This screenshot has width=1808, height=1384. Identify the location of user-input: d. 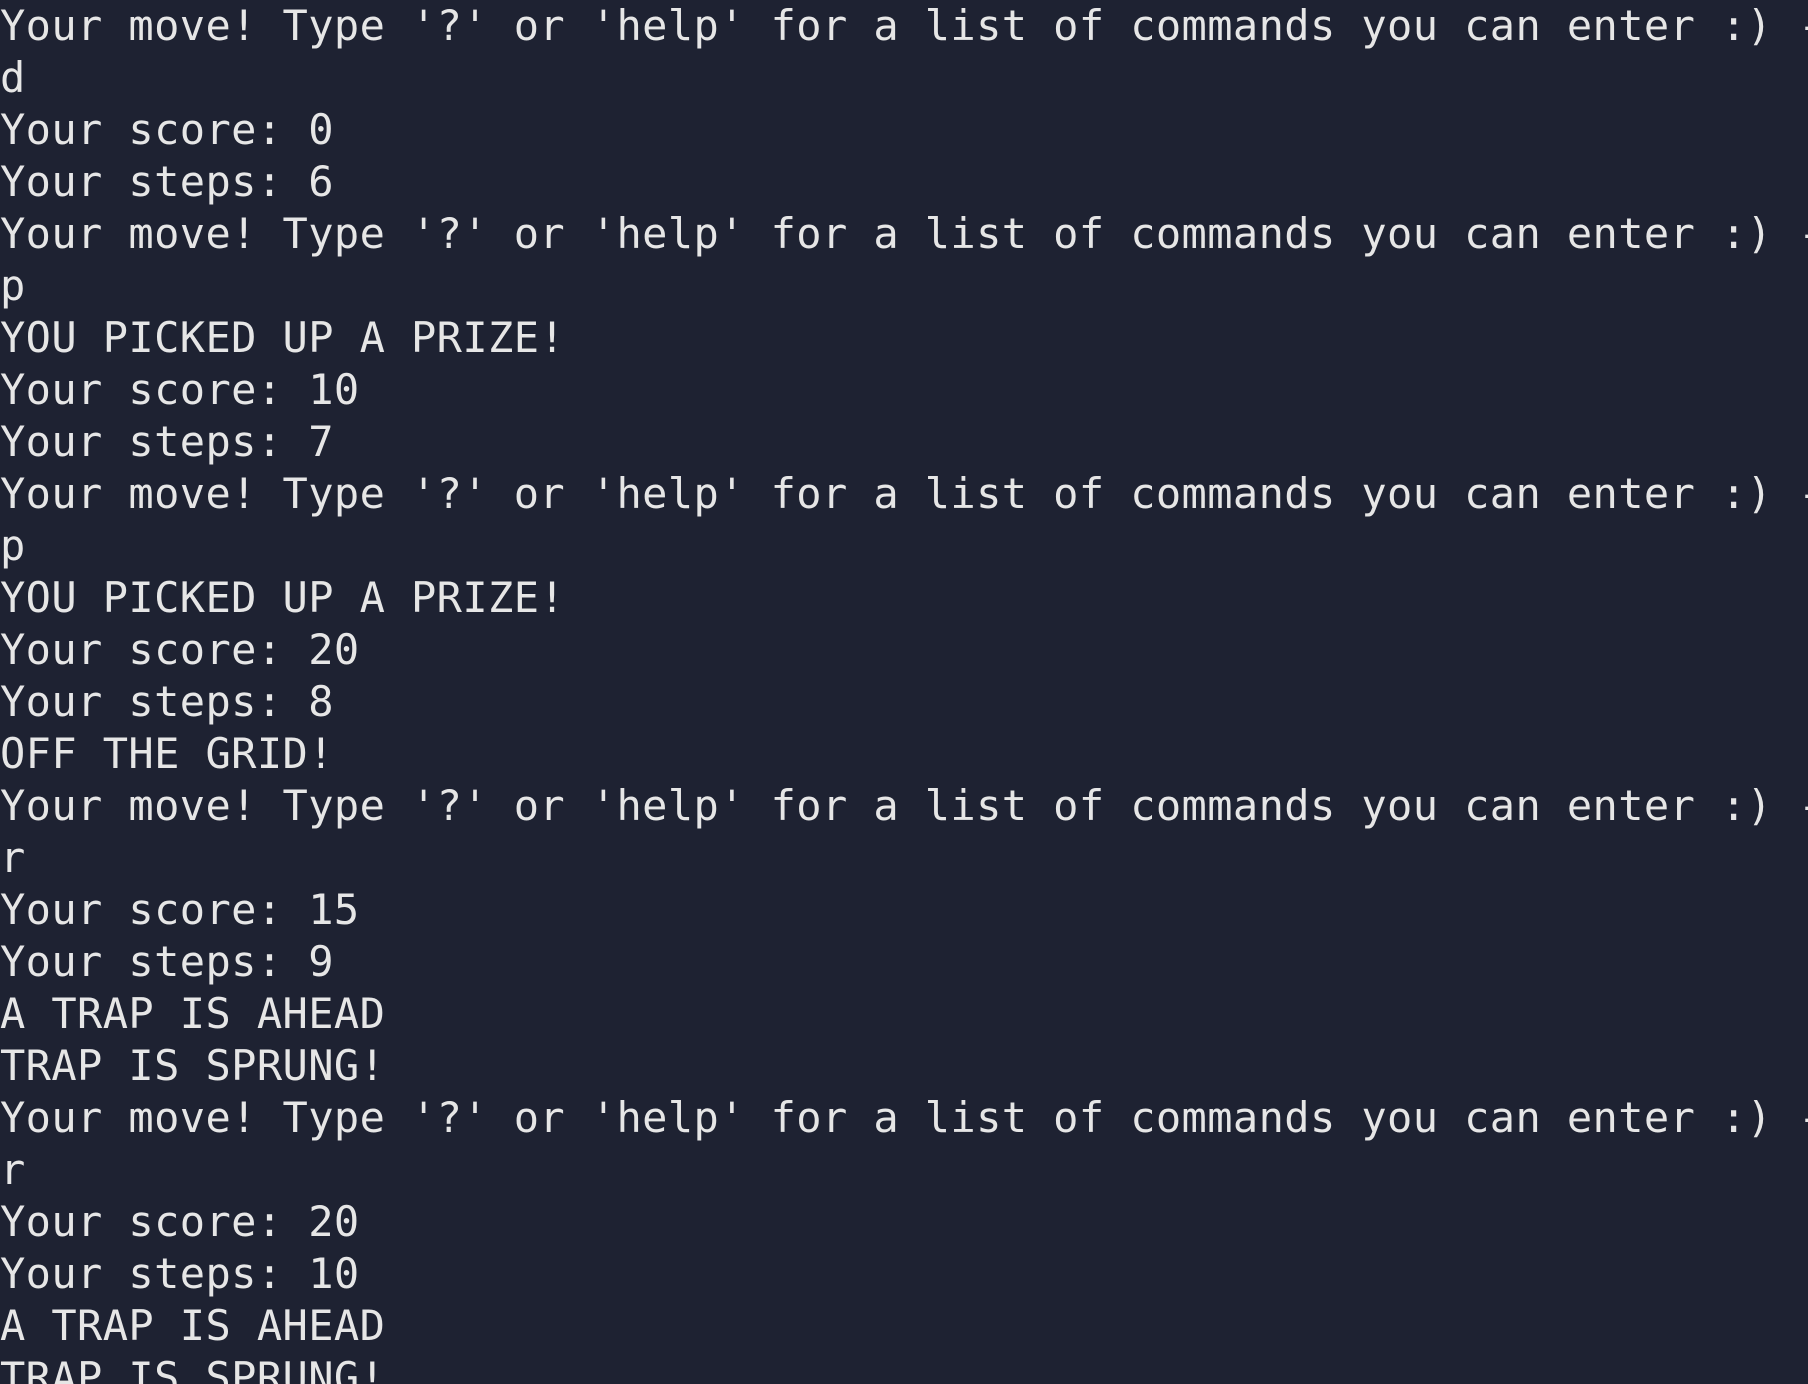
(13, 77).